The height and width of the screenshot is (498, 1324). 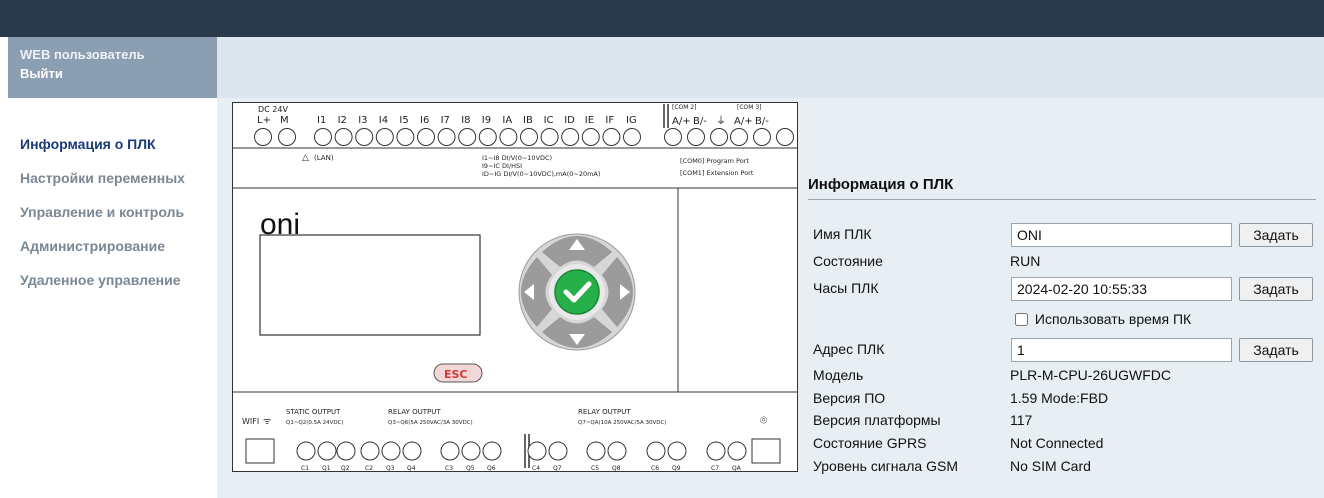 I want to click on gsm-row: Уровень сигнала GSM No SIM Card, so click(x=1063, y=466).